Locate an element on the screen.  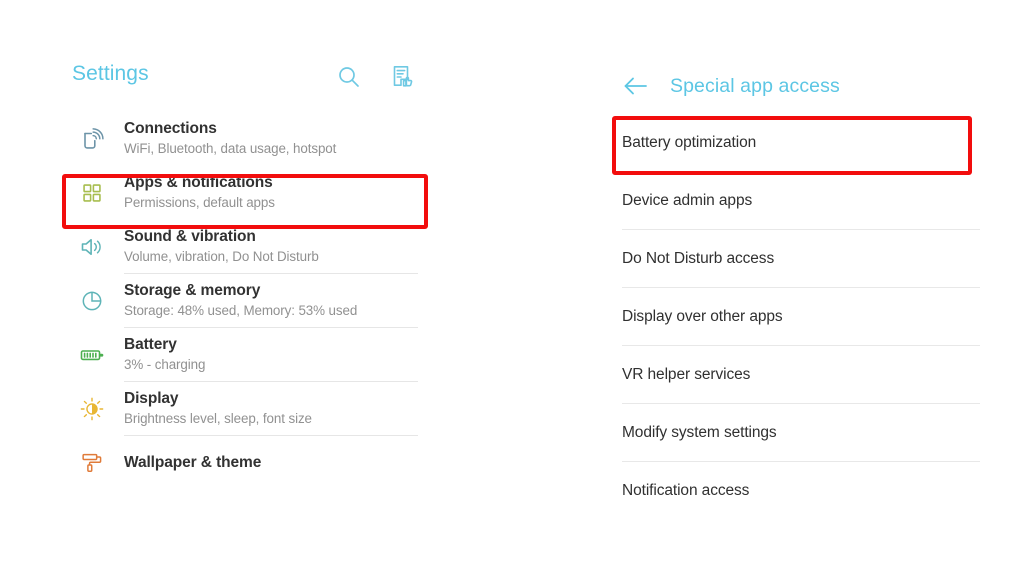
settings-item-title: Wallpaper & theme is located at coordinates (193, 462).